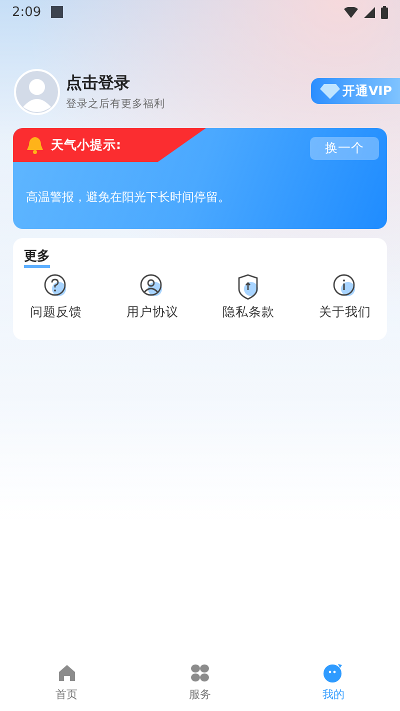  Describe the element at coordinates (86, 145) in the screenshot. I see `weather-title: 天气小提示:` at that location.